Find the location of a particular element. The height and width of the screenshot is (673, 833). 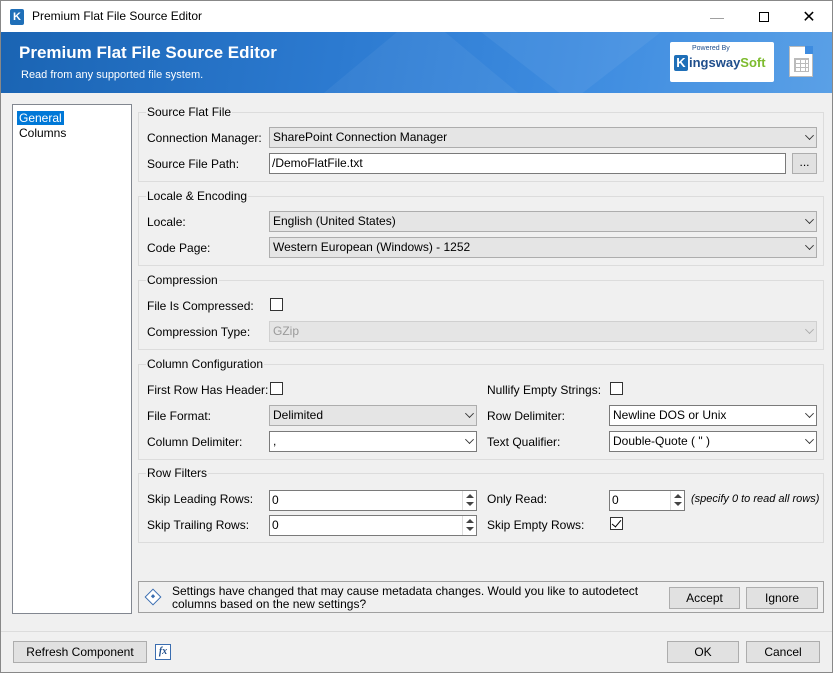

source-file-path-input: /DemoFlatFile.txt is located at coordinates (527, 163).